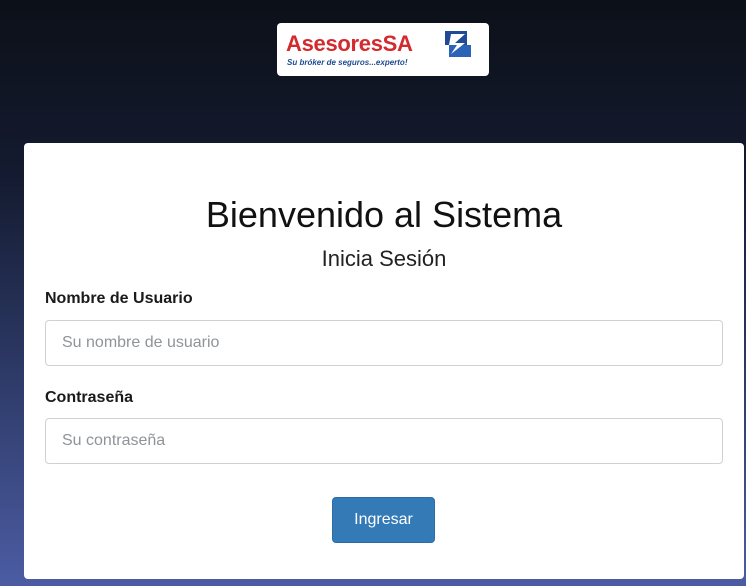 This screenshot has width=746, height=586. What do you see at coordinates (383, 520) in the screenshot?
I see `login-submit-button: Ingresar` at bounding box center [383, 520].